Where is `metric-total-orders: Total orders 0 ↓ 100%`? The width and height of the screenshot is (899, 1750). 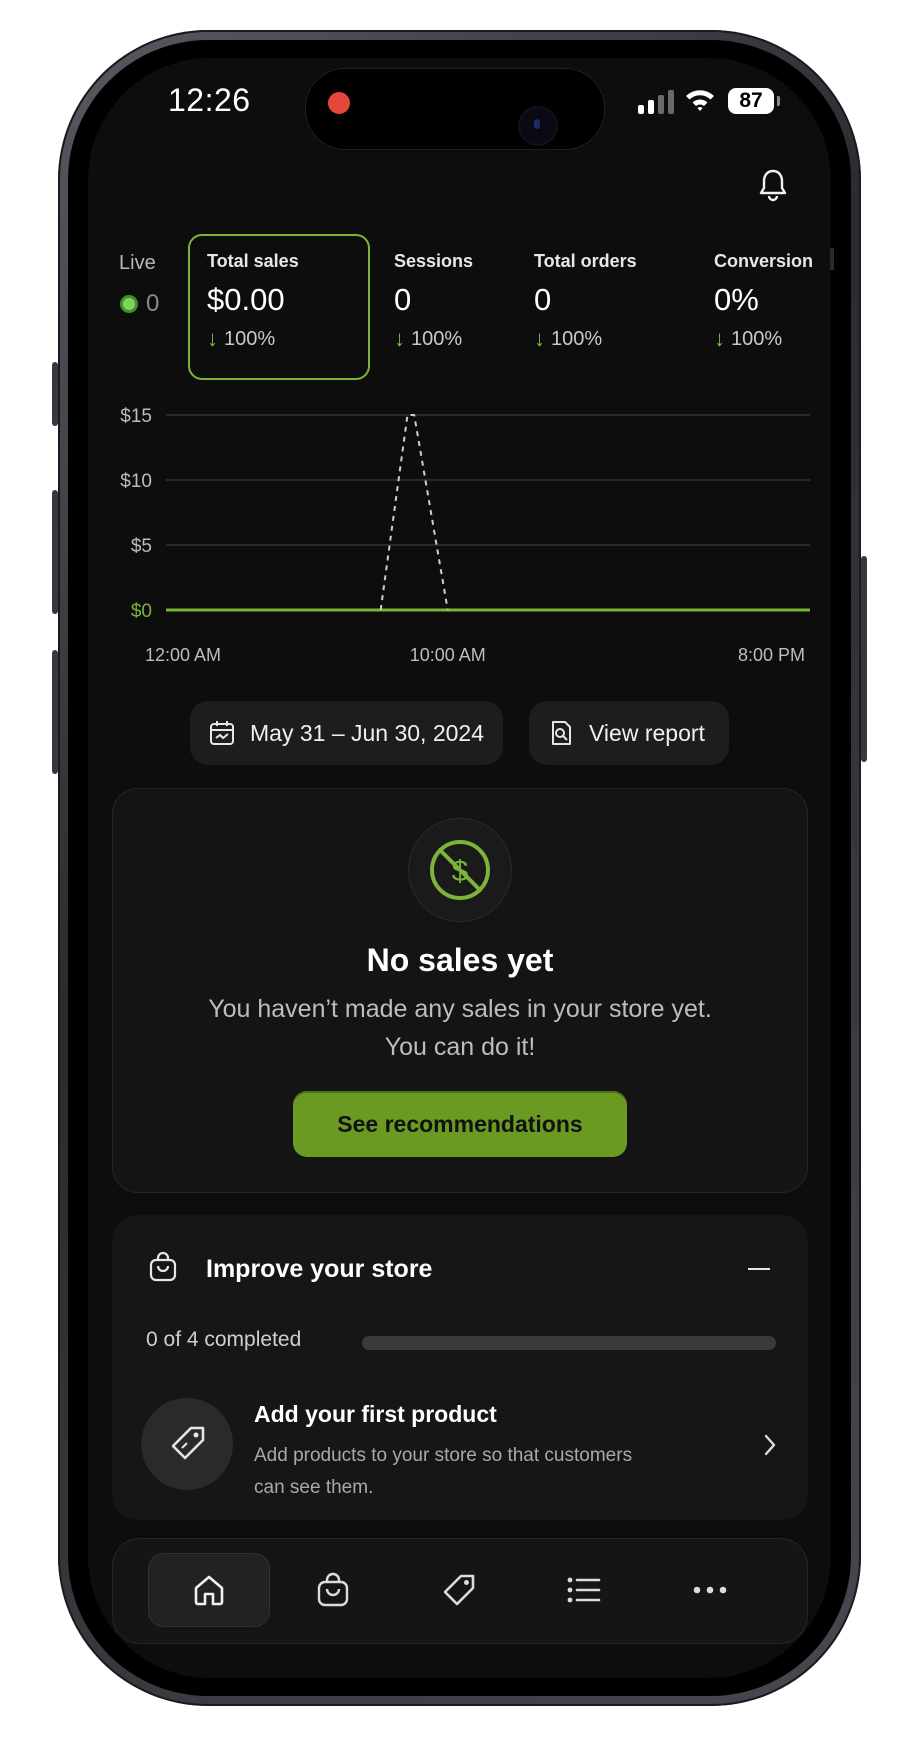
metric-total-orders: Total orders 0 ↓ 100% is located at coordinates (585, 301).